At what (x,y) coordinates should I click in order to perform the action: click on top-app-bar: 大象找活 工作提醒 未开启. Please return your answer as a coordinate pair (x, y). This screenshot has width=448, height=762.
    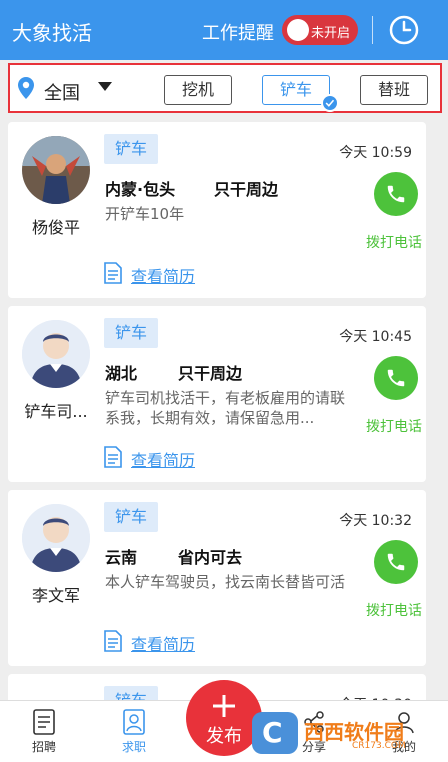
    Looking at the image, I should click on (224, 30).